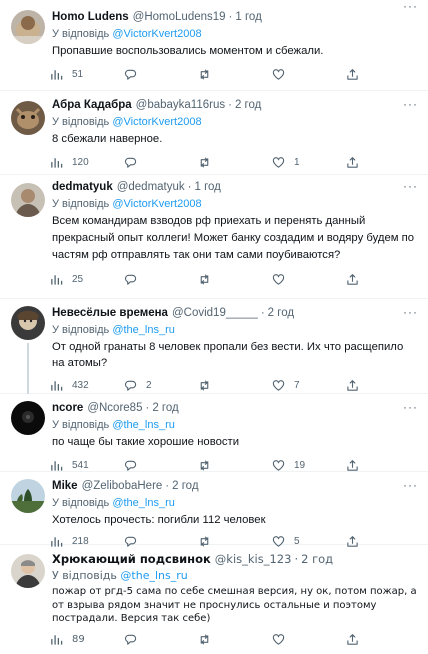 Image resolution: width=428 pixels, height=654 pixels. Describe the element at coordinates (80, 465) in the screenshot. I see `views-count: 541` at that location.